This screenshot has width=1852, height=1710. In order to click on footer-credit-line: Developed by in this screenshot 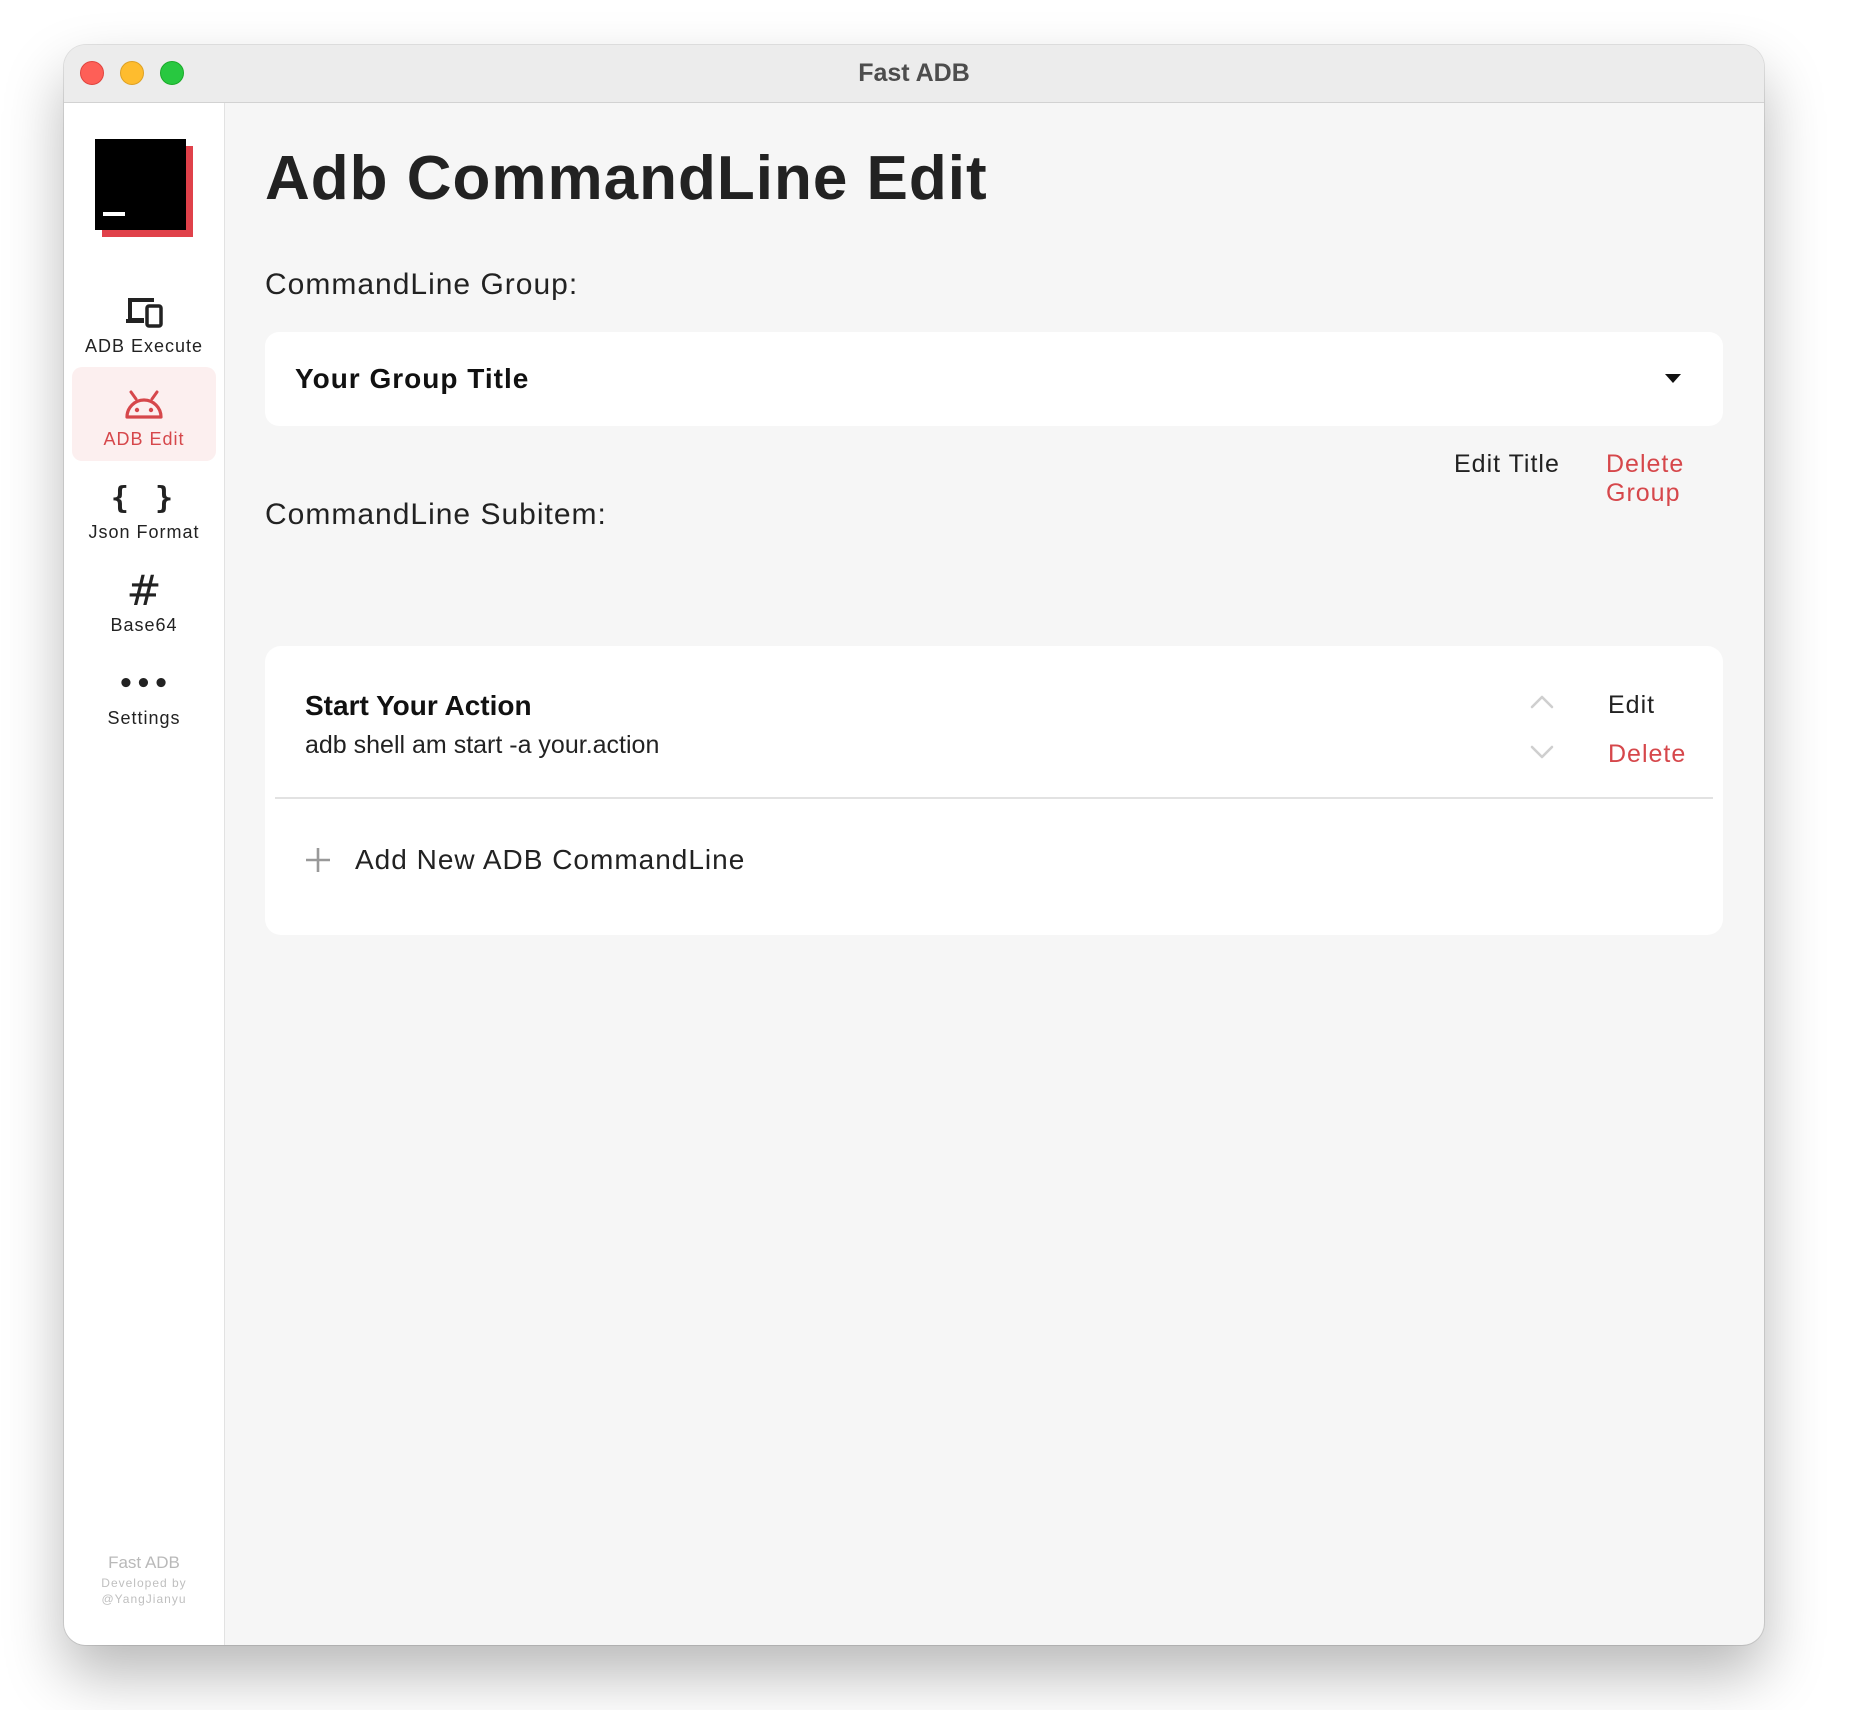, I will do `click(144, 1583)`.